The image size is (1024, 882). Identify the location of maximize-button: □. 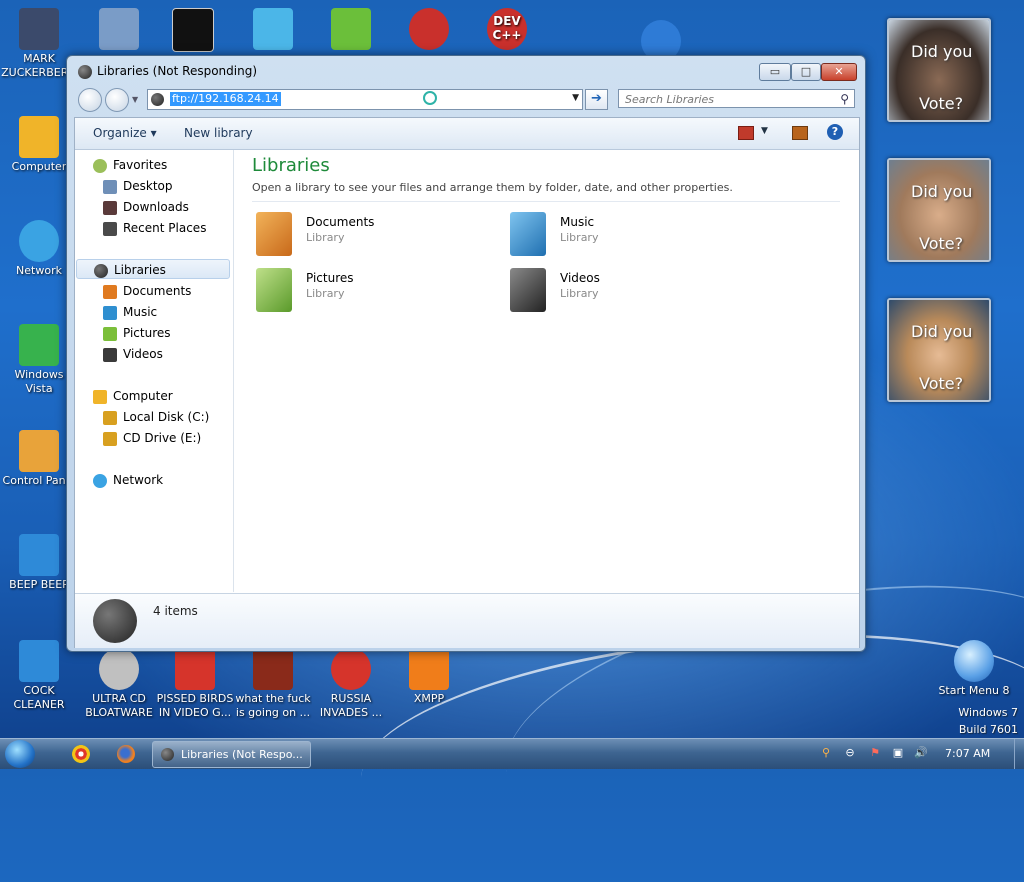
(806, 72).